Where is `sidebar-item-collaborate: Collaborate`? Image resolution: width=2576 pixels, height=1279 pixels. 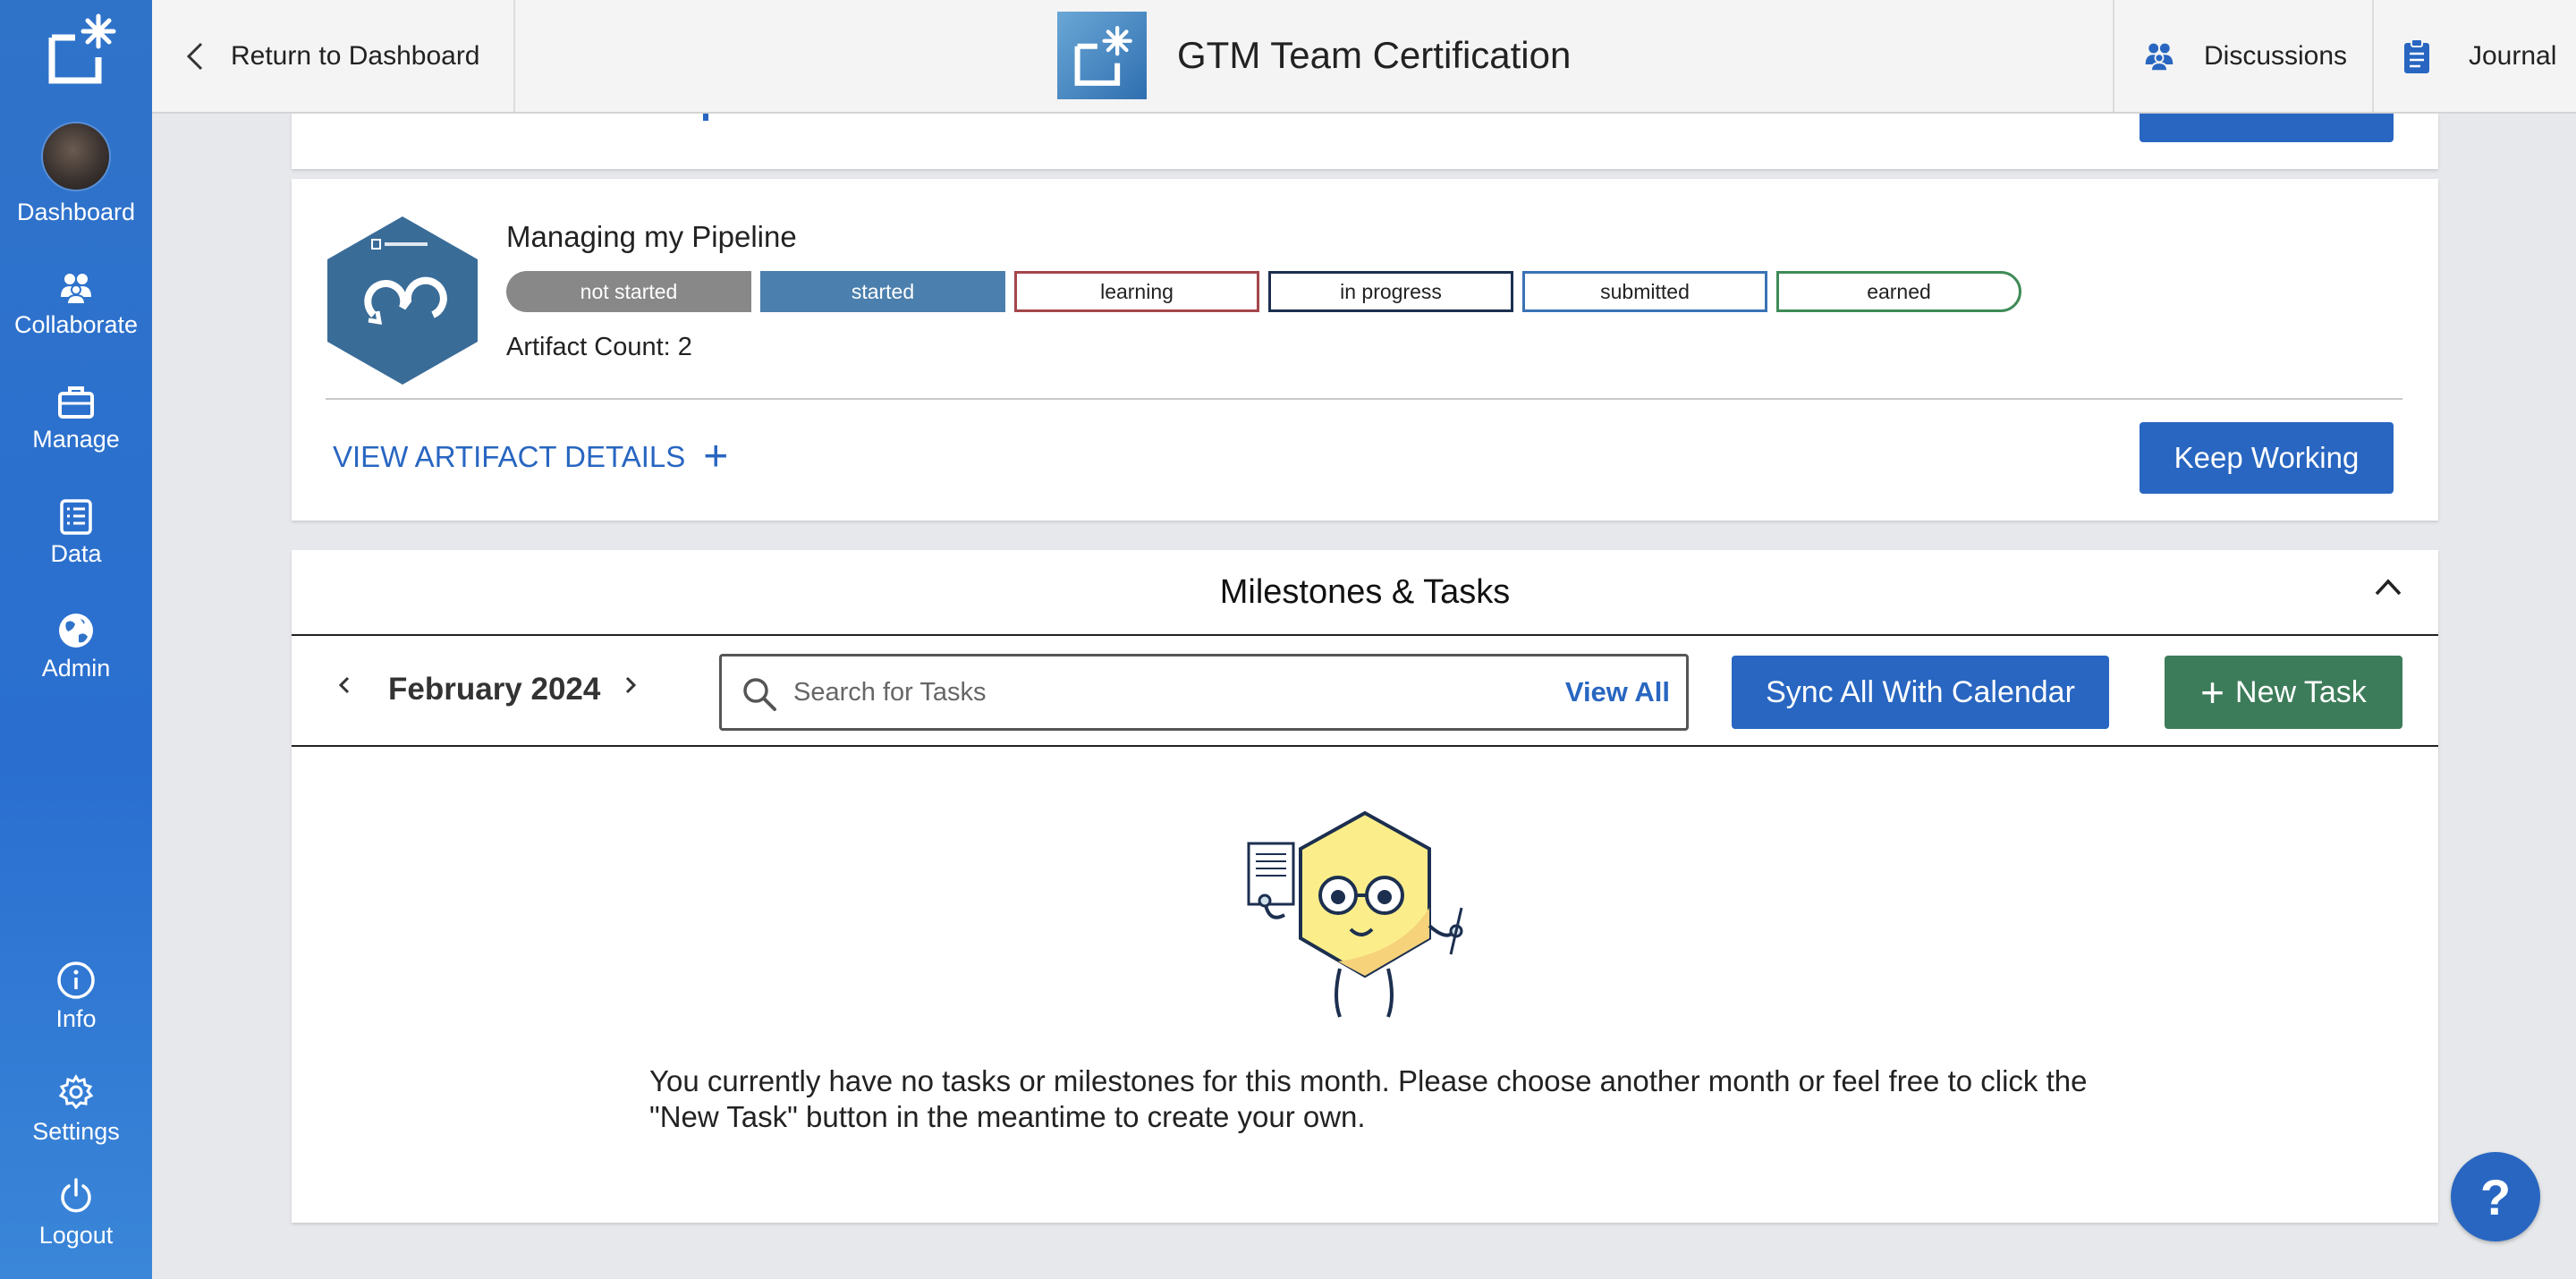
sidebar-item-collaborate: Collaborate is located at coordinates (76, 304).